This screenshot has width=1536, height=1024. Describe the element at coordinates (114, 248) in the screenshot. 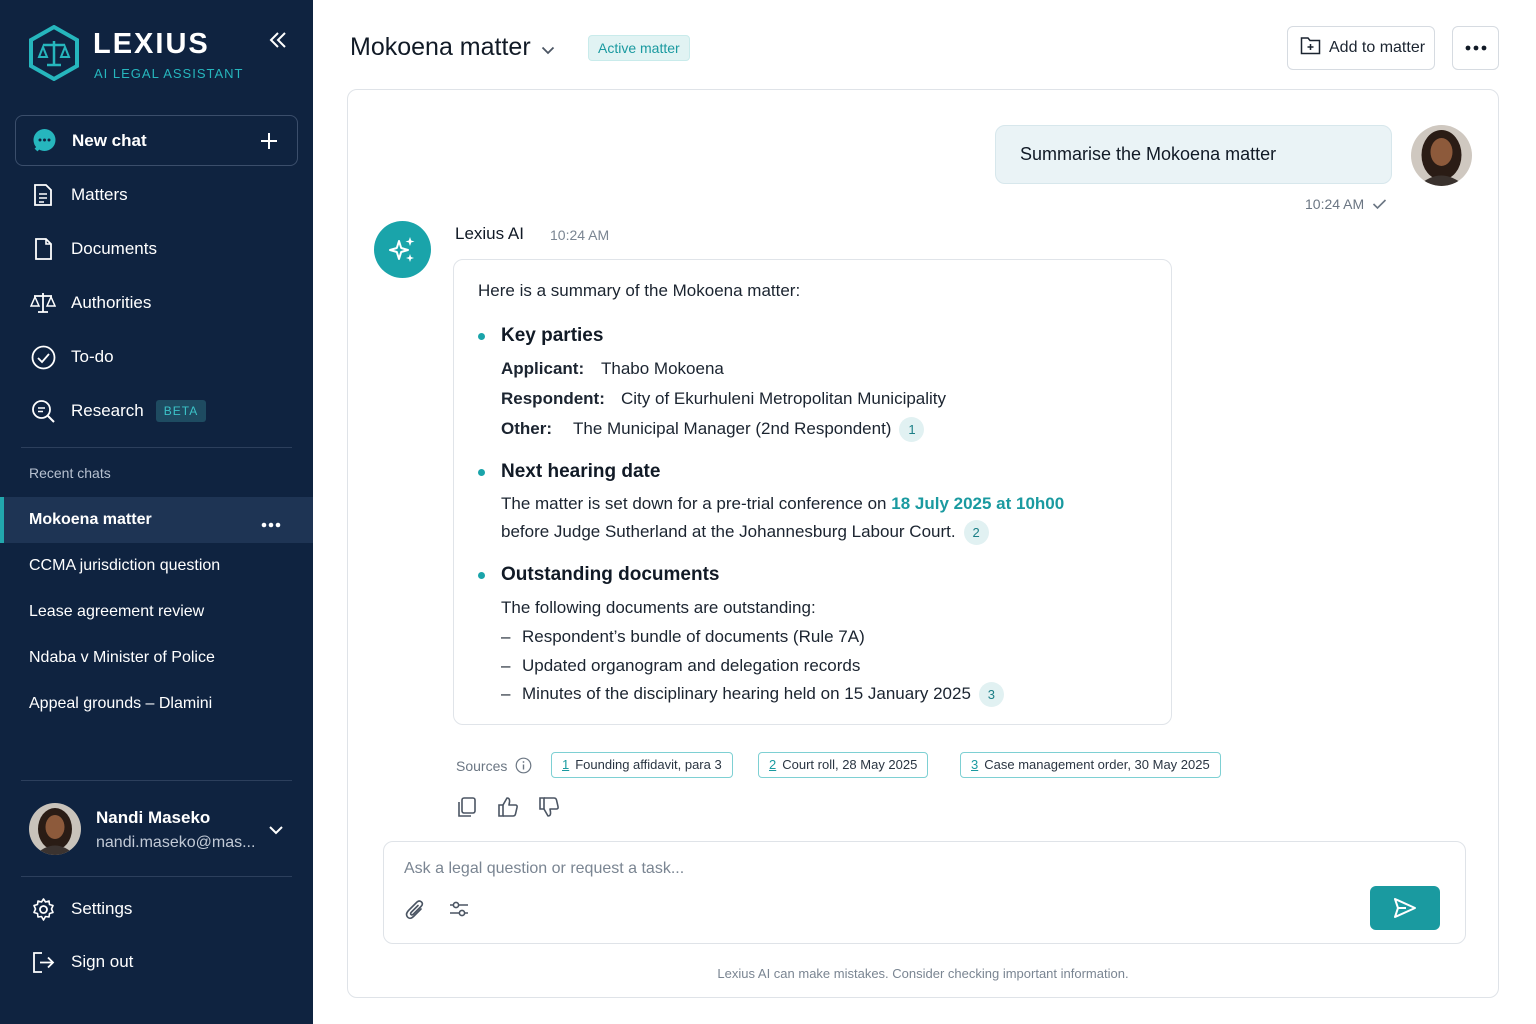

I see `sidebar-item-label: Documents` at that location.